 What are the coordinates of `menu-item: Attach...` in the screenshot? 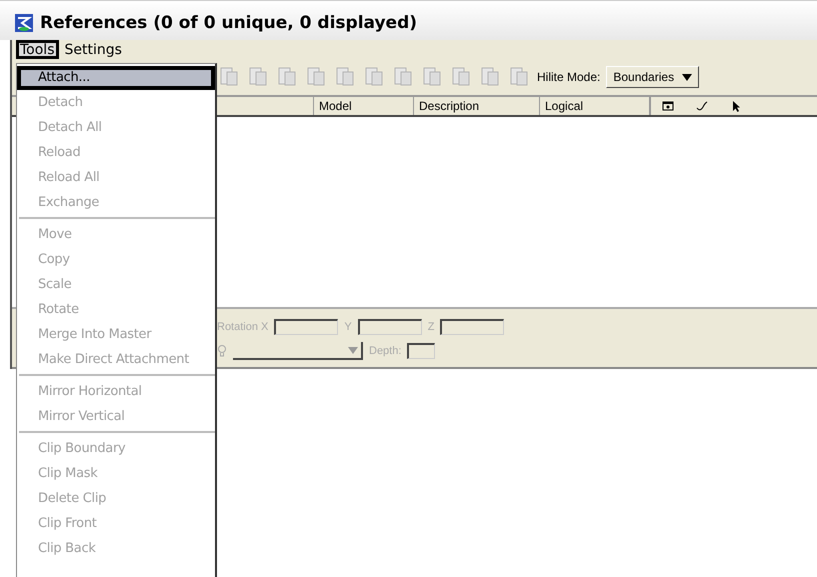 It's located at (116, 78).